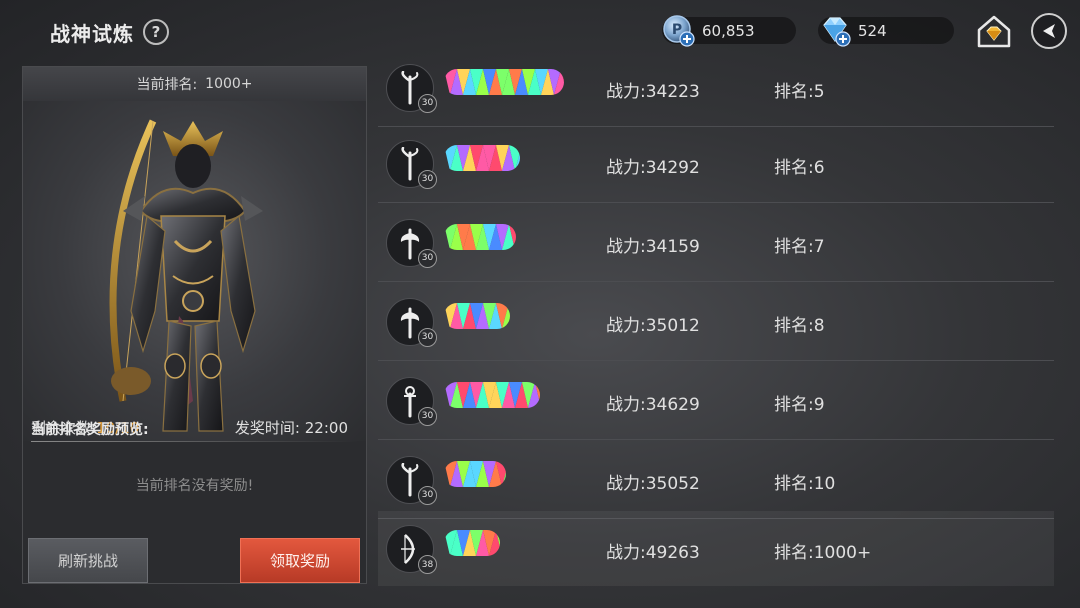  I want to click on combat-power: 战力:34159, so click(653, 246).